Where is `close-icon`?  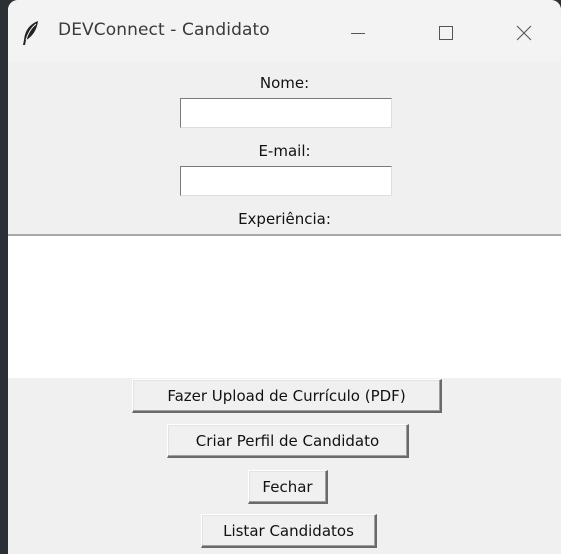 close-icon is located at coordinates (524, 33).